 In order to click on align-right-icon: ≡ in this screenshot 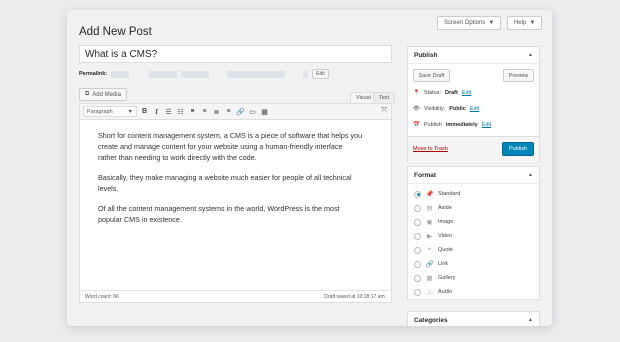, I will do `click(228, 111)`.